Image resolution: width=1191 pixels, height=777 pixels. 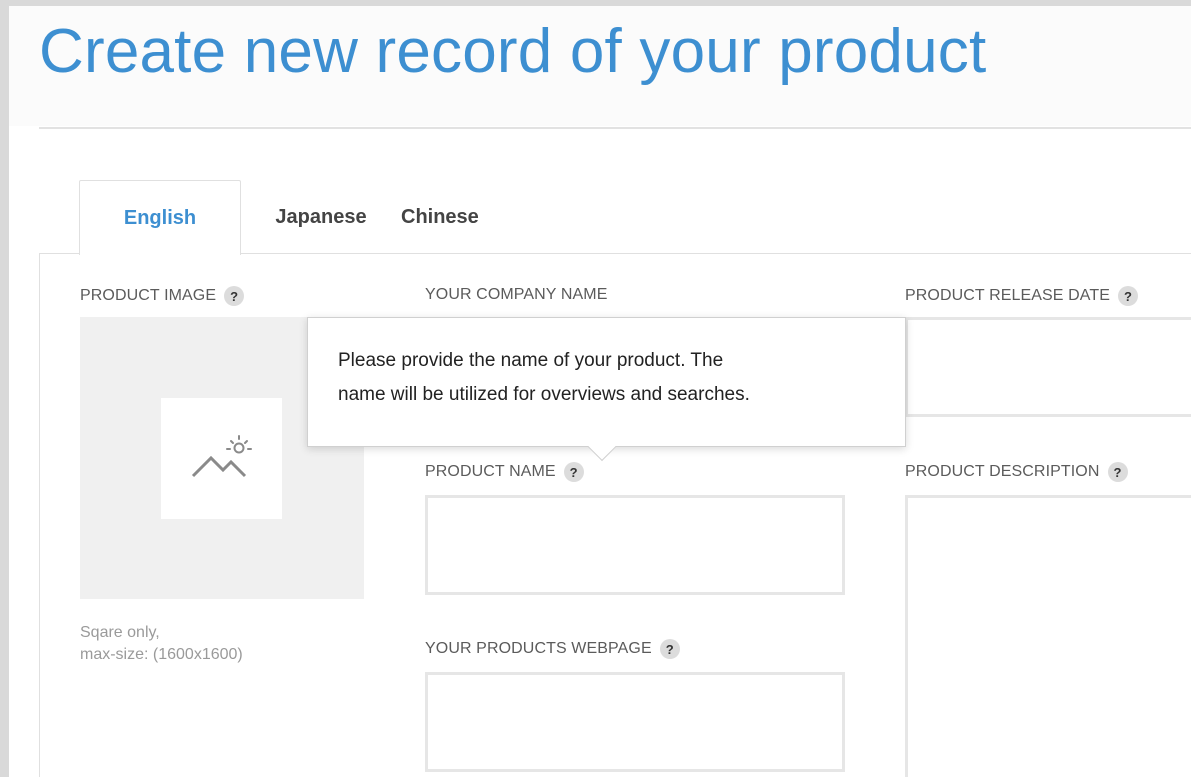 What do you see at coordinates (161, 654) in the screenshot?
I see `image-hint-line2: max-size: (1600x1600)` at bounding box center [161, 654].